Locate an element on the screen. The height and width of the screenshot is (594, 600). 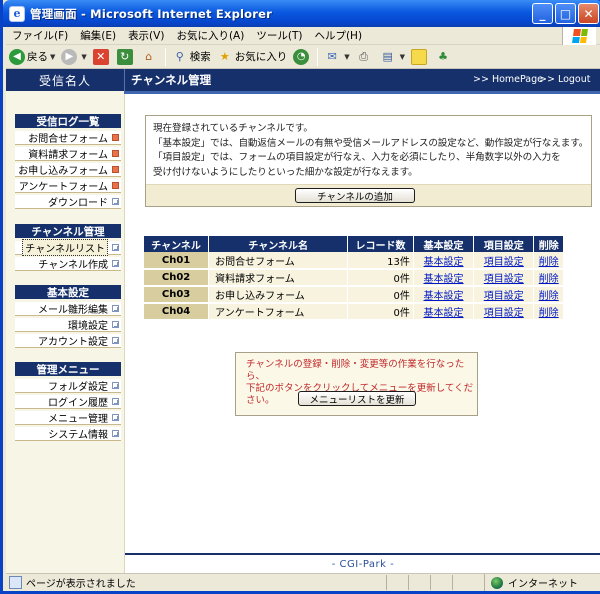
channel-id: Ch01 is located at coordinates (177, 261).